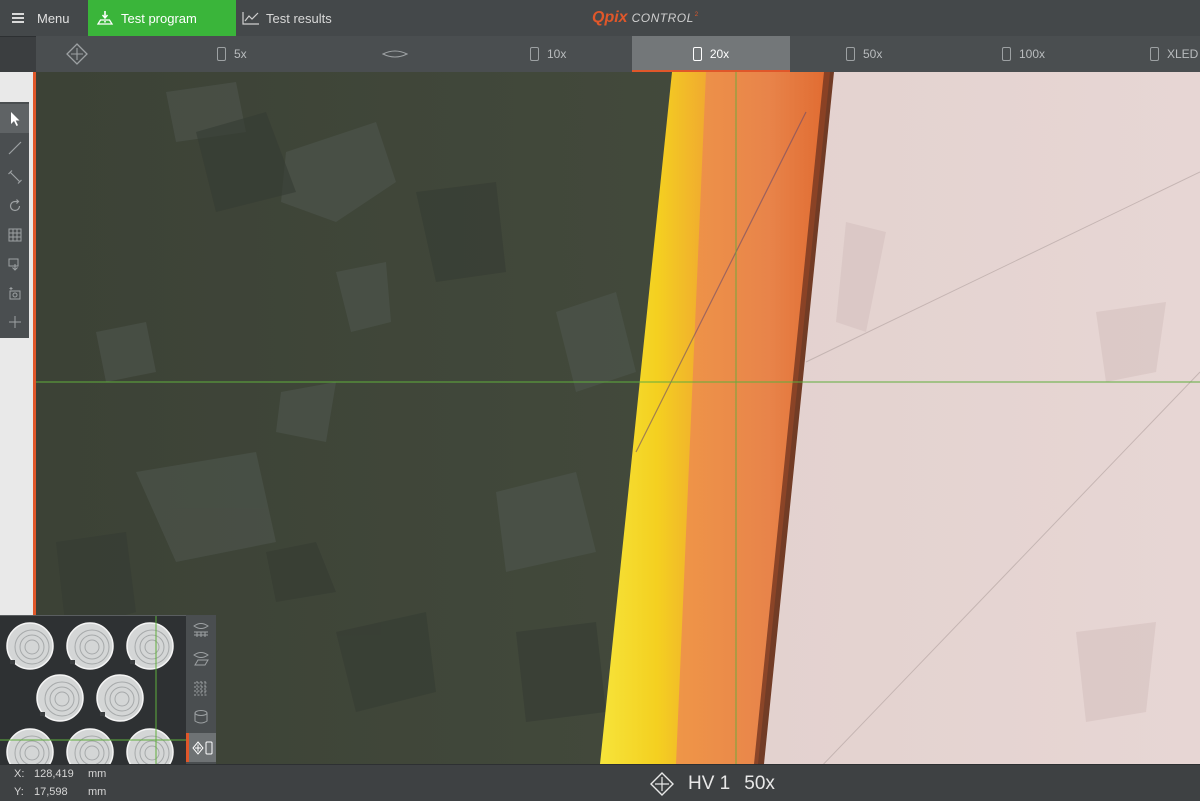 The image size is (1200, 801). I want to click on objective-xled: XLED, so click(1175, 54).